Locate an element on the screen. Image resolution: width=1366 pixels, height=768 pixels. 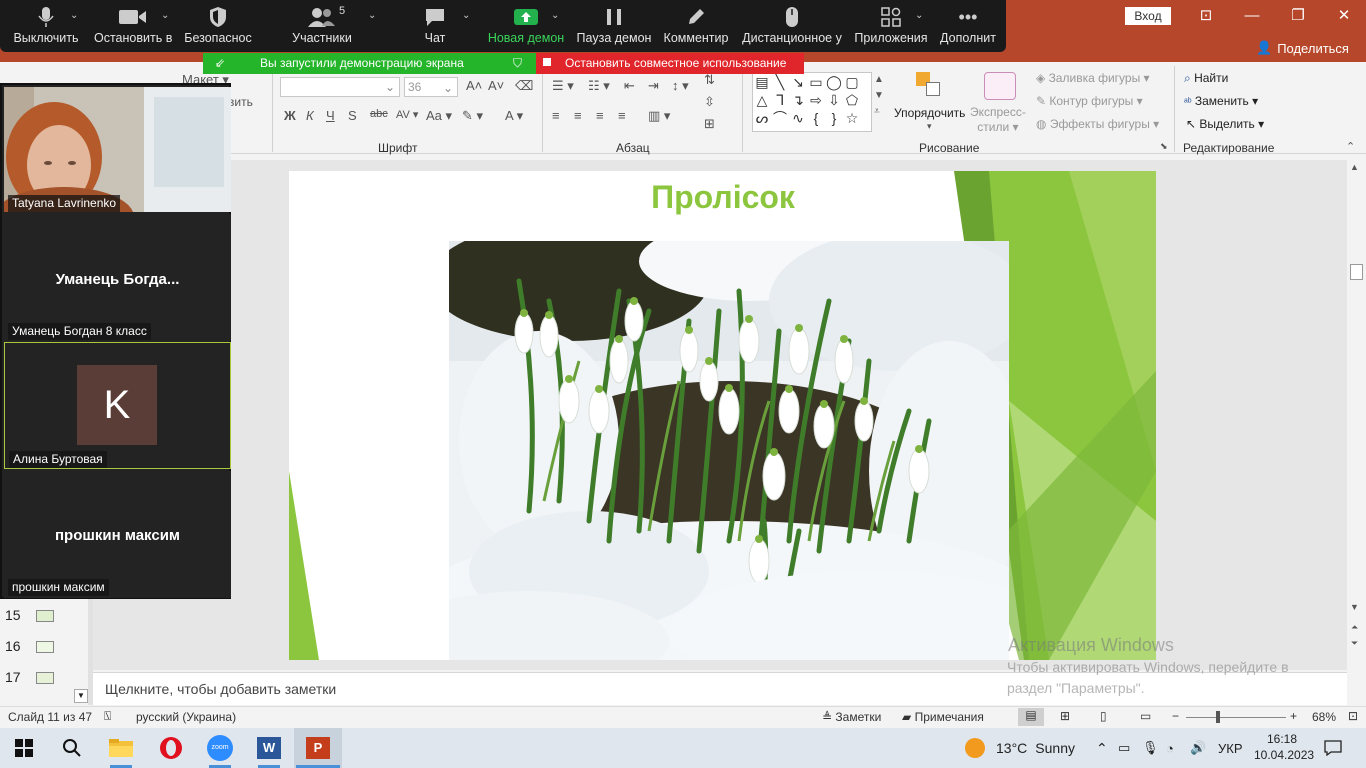
left-brace-shape-icon: { is located at coordinates (816, 118).